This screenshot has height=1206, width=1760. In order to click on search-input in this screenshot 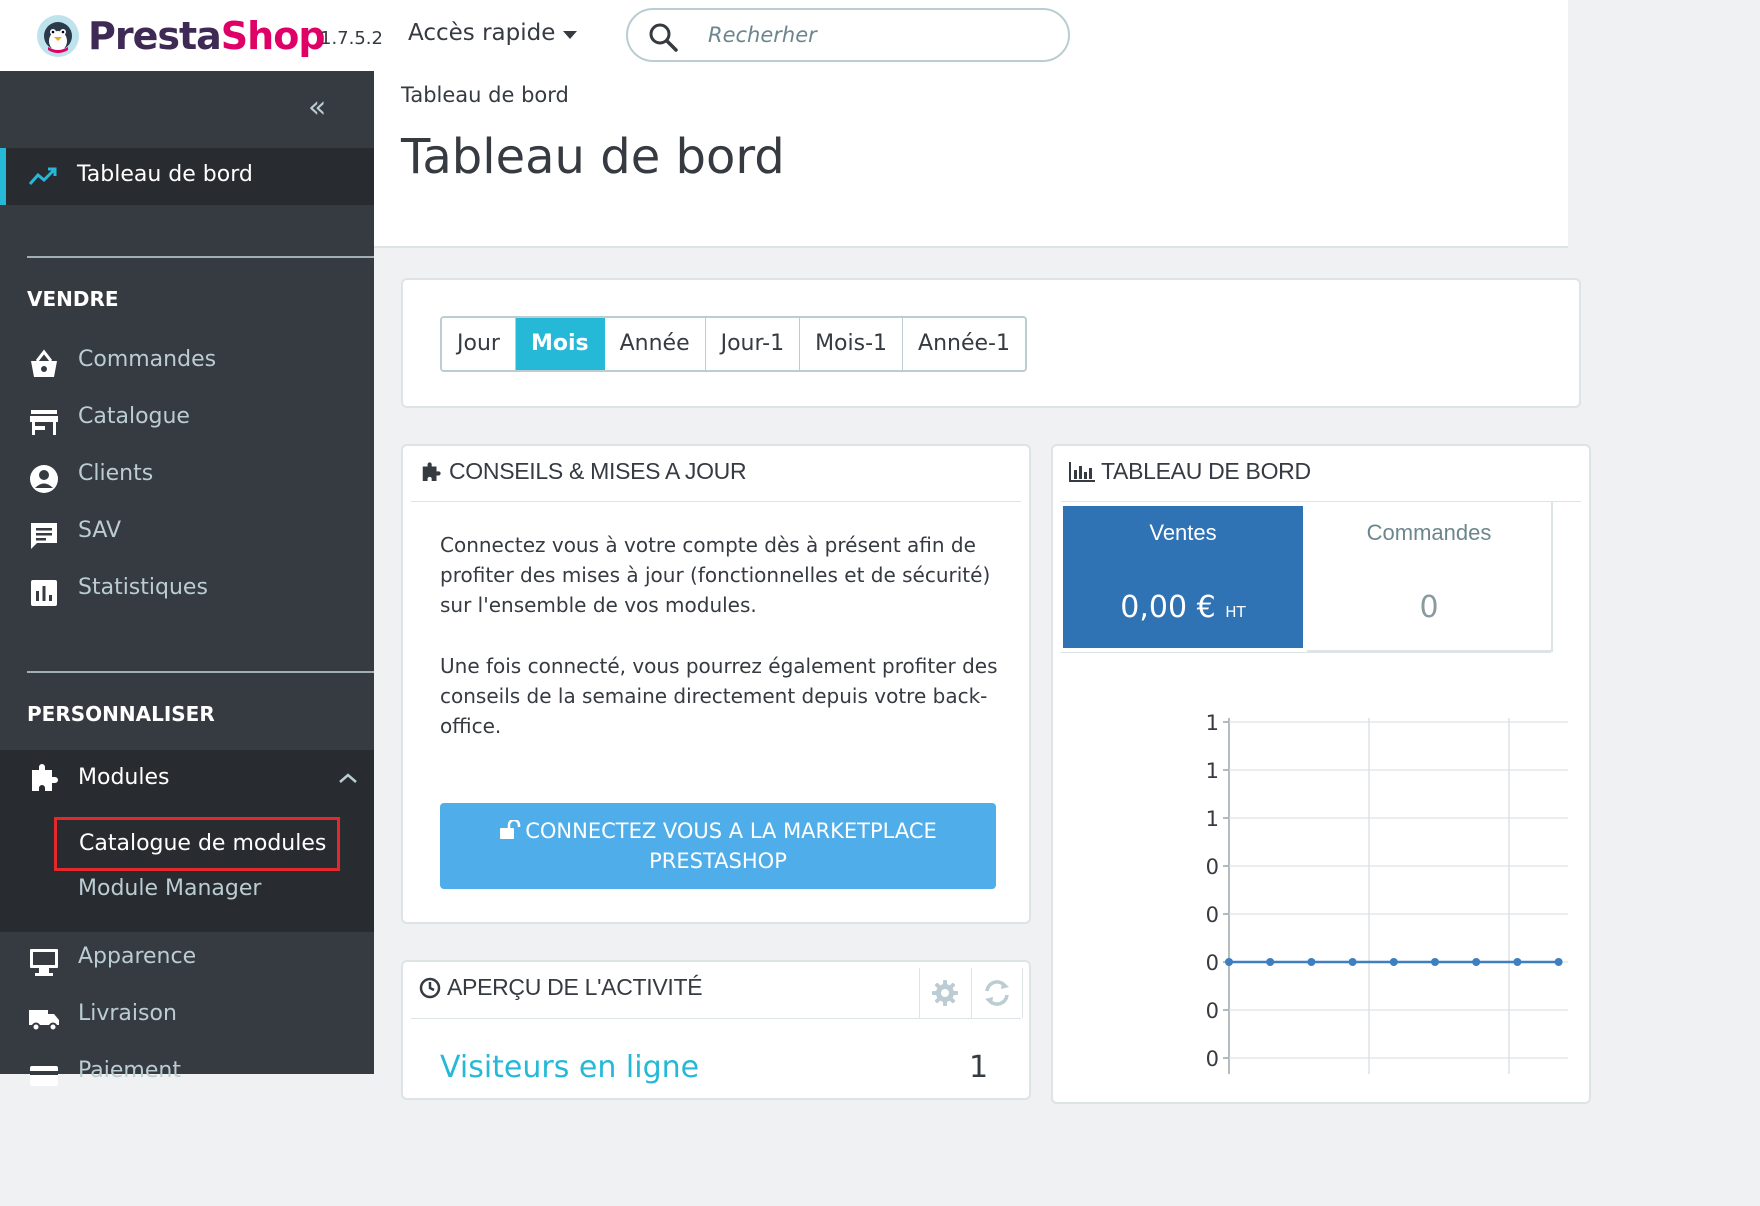, I will do `click(878, 35)`.